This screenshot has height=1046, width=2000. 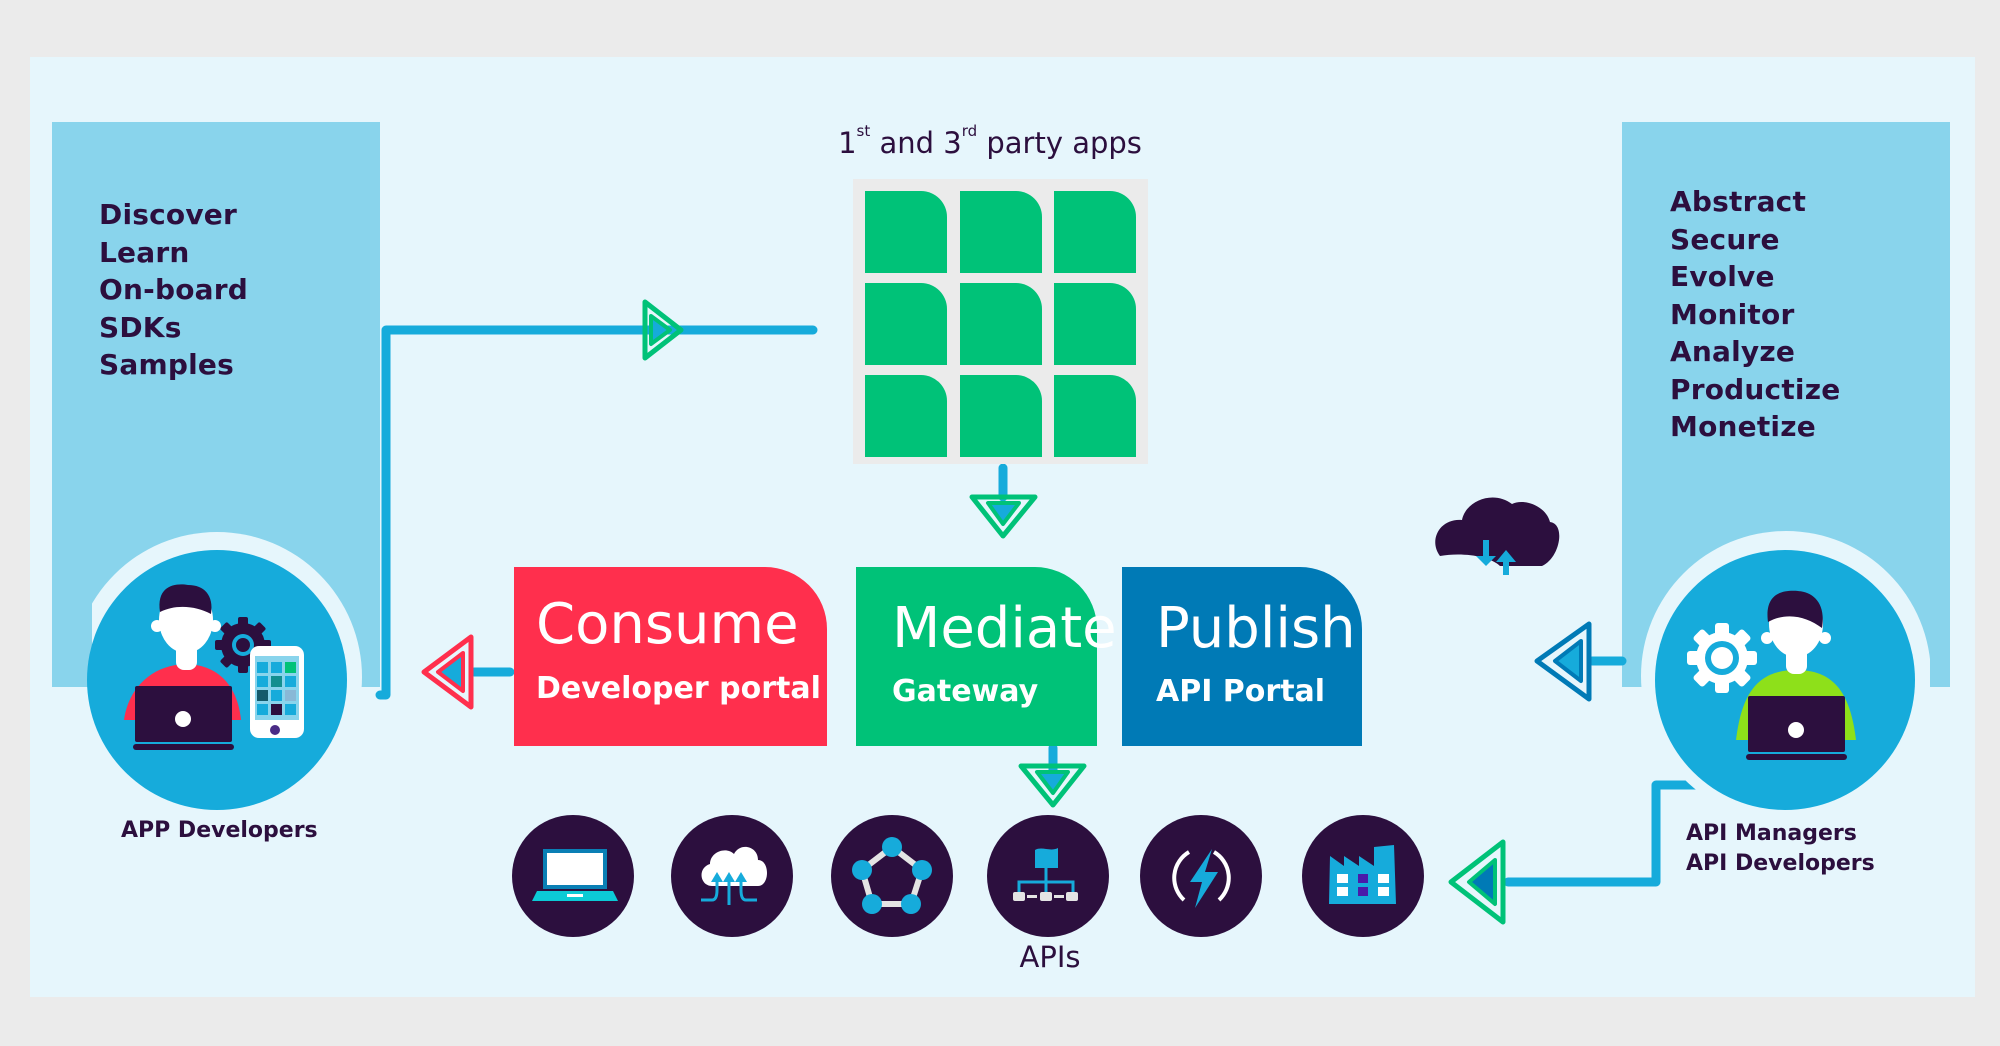 What do you see at coordinates (1048, 876) in the screenshot?
I see `api-org-hierarchy-icon` at bounding box center [1048, 876].